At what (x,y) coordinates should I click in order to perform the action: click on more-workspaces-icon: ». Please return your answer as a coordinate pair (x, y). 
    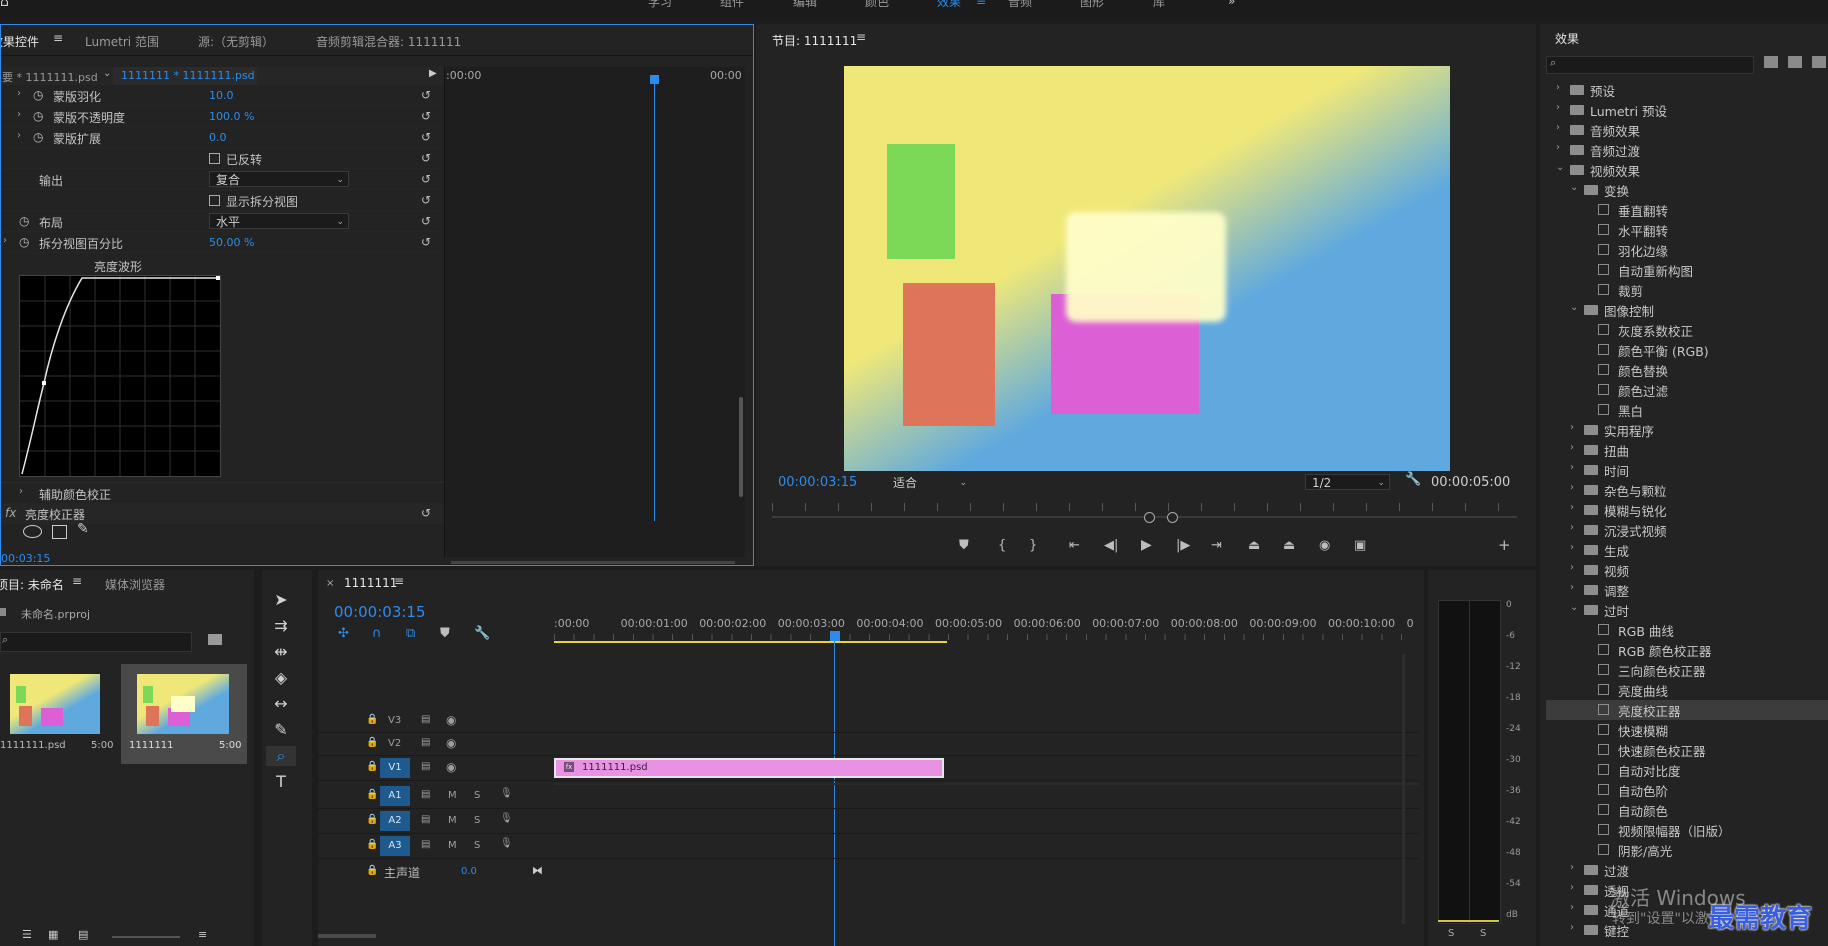
    Looking at the image, I should click on (1231, 4).